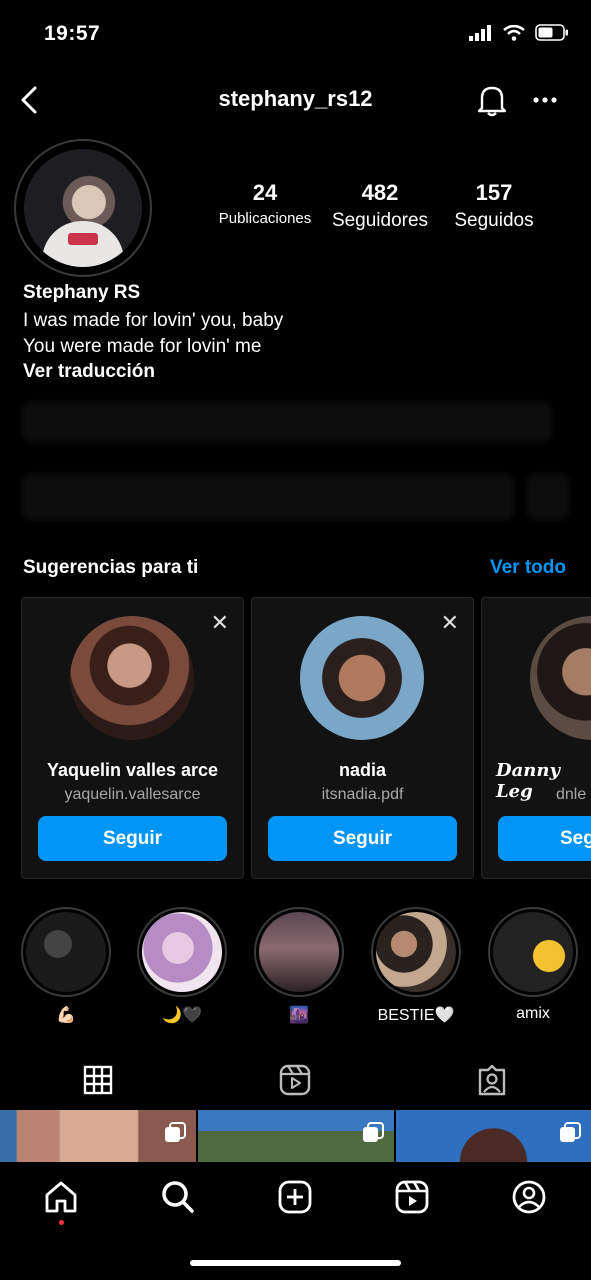 The width and height of the screenshot is (591, 1280). What do you see at coordinates (514, 32) in the screenshot?
I see `wifi-icon` at bounding box center [514, 32].